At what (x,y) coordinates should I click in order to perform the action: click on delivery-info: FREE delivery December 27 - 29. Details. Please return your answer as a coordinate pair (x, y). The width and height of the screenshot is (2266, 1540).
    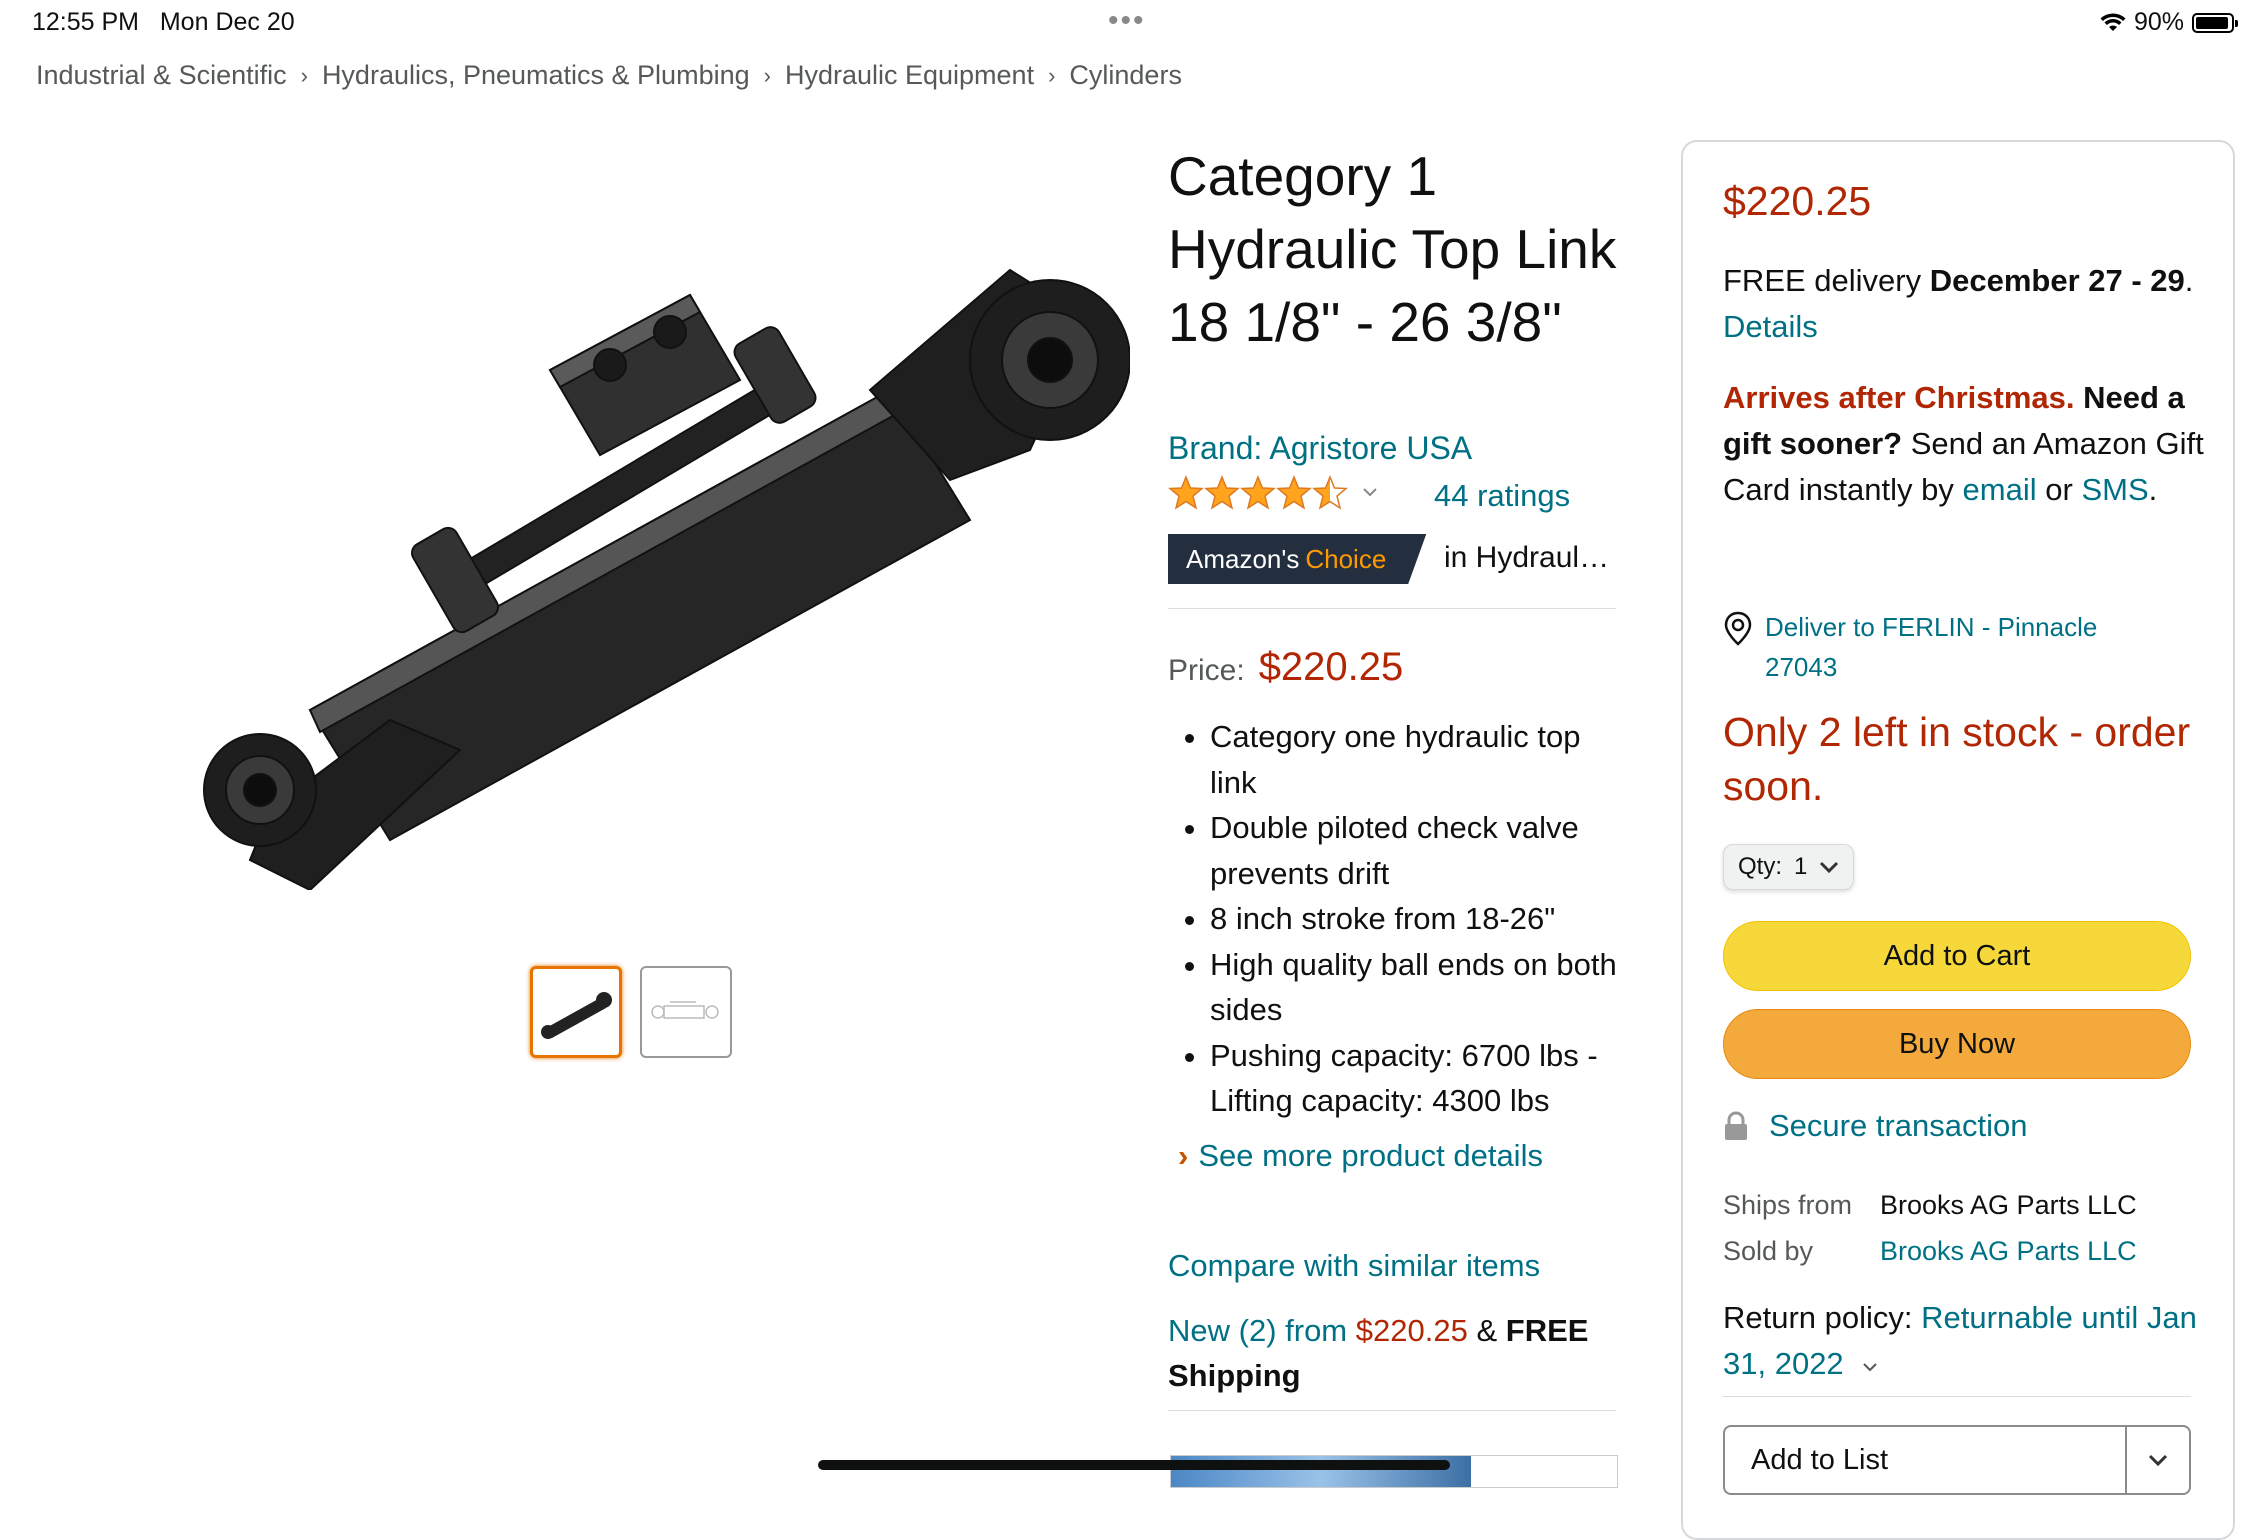
    Looking at the image, I should click on (1963, 304).